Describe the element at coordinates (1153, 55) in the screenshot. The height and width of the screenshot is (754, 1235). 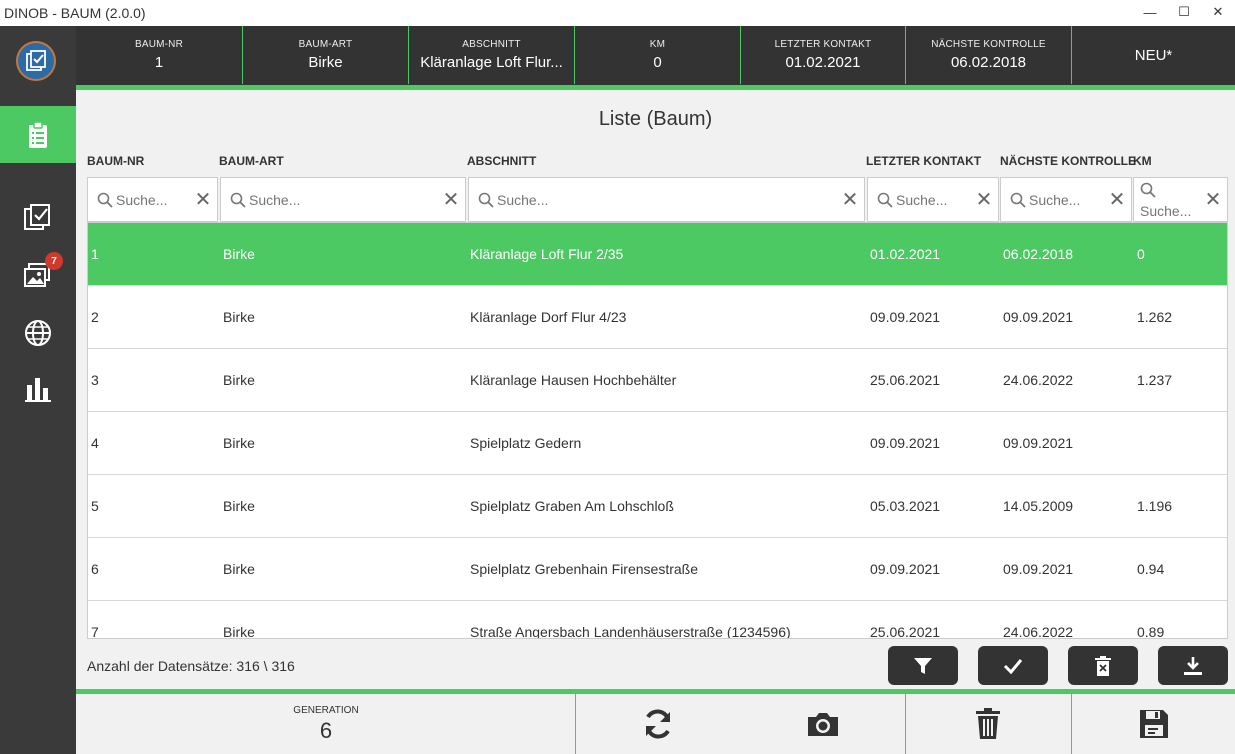
I see `new-record-indicator: NEU*` at that location.